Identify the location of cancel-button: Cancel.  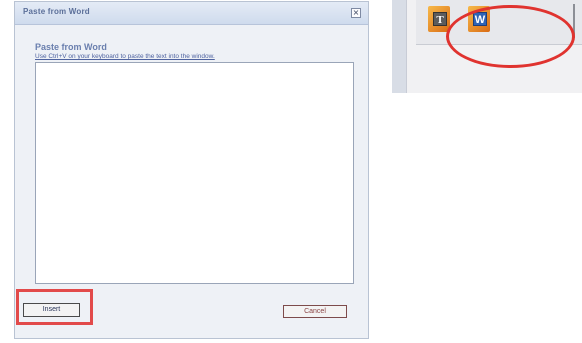
(315, 311).